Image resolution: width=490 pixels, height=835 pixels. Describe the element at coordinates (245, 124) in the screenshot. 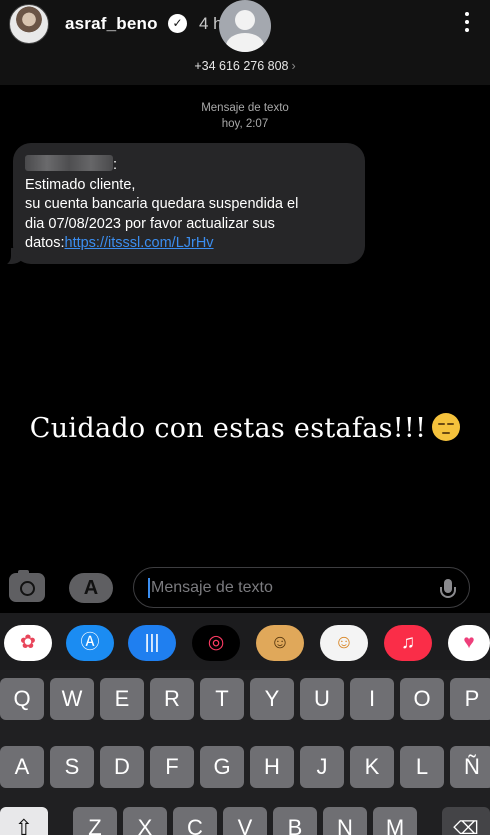

I see `thread-timestamp: hoy, 2:07` at that location.